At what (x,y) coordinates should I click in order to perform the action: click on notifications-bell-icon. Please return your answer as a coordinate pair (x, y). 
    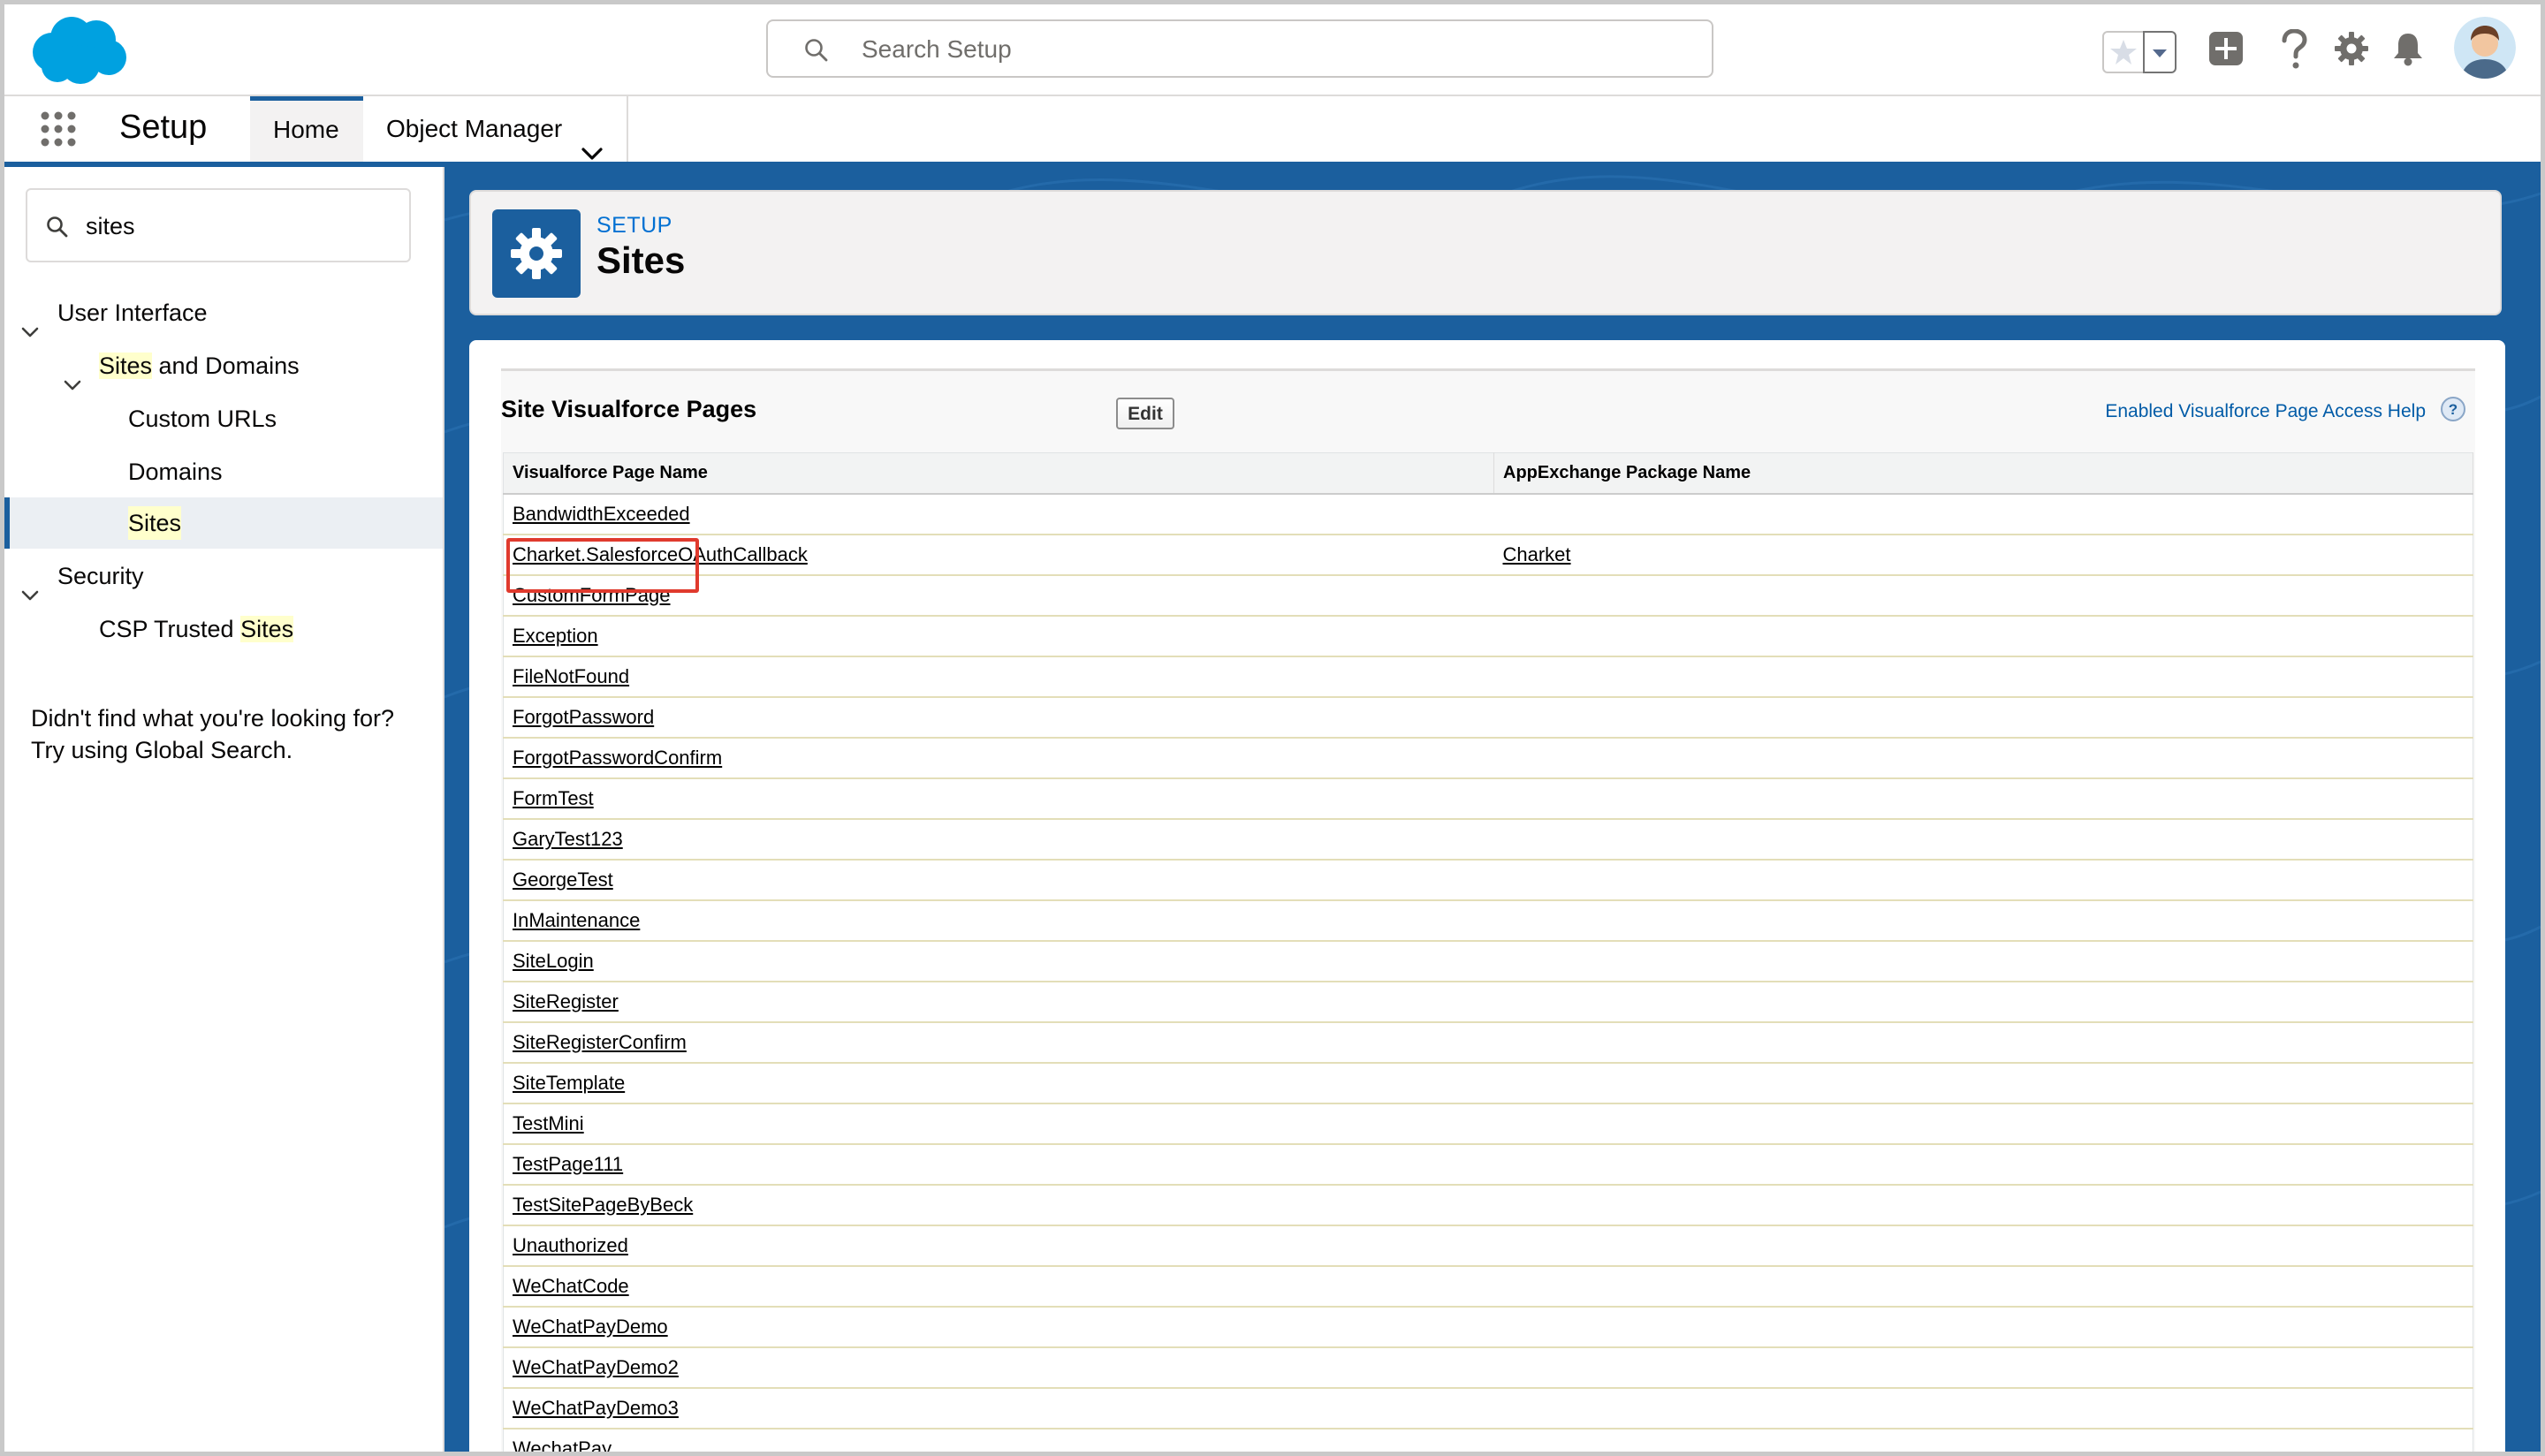
    Looking at the image, I should click on (2408, 50).